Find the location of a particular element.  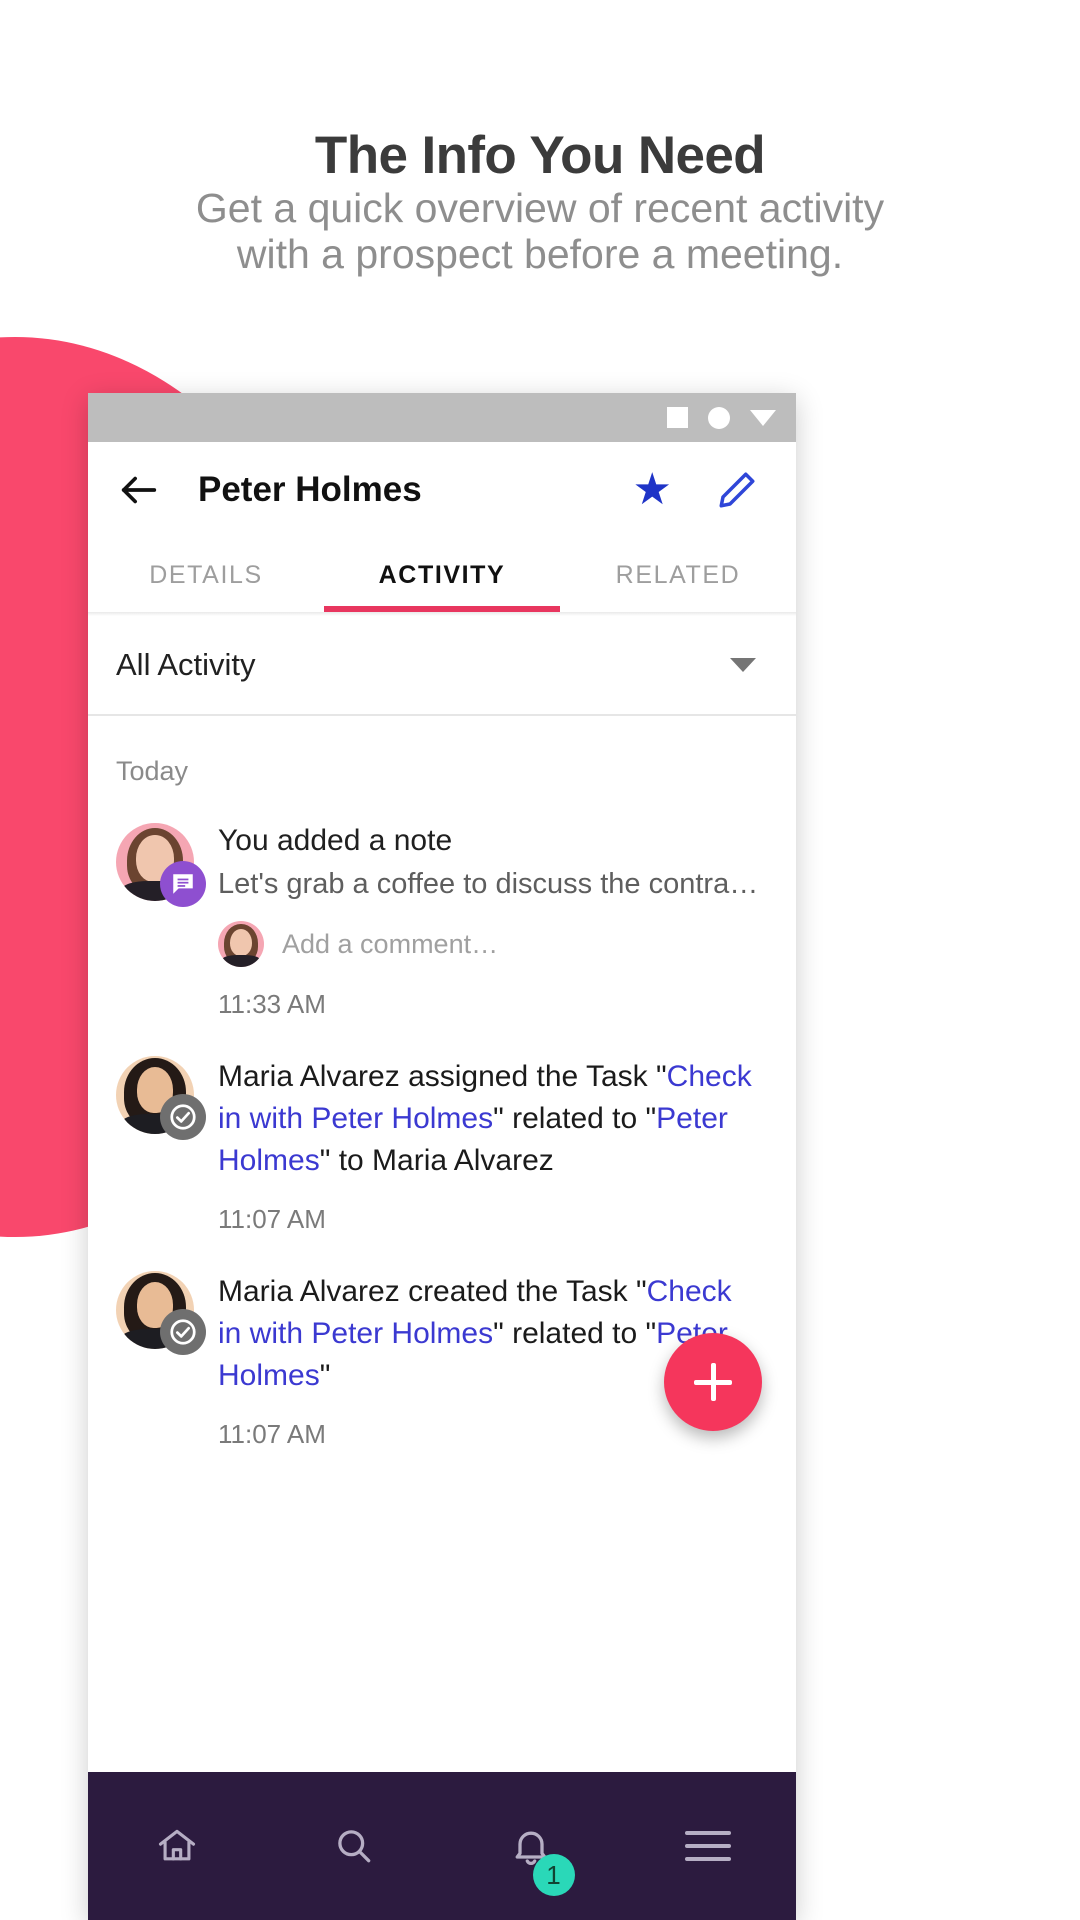

nav-item-home is located at coordinates (176, 1846).